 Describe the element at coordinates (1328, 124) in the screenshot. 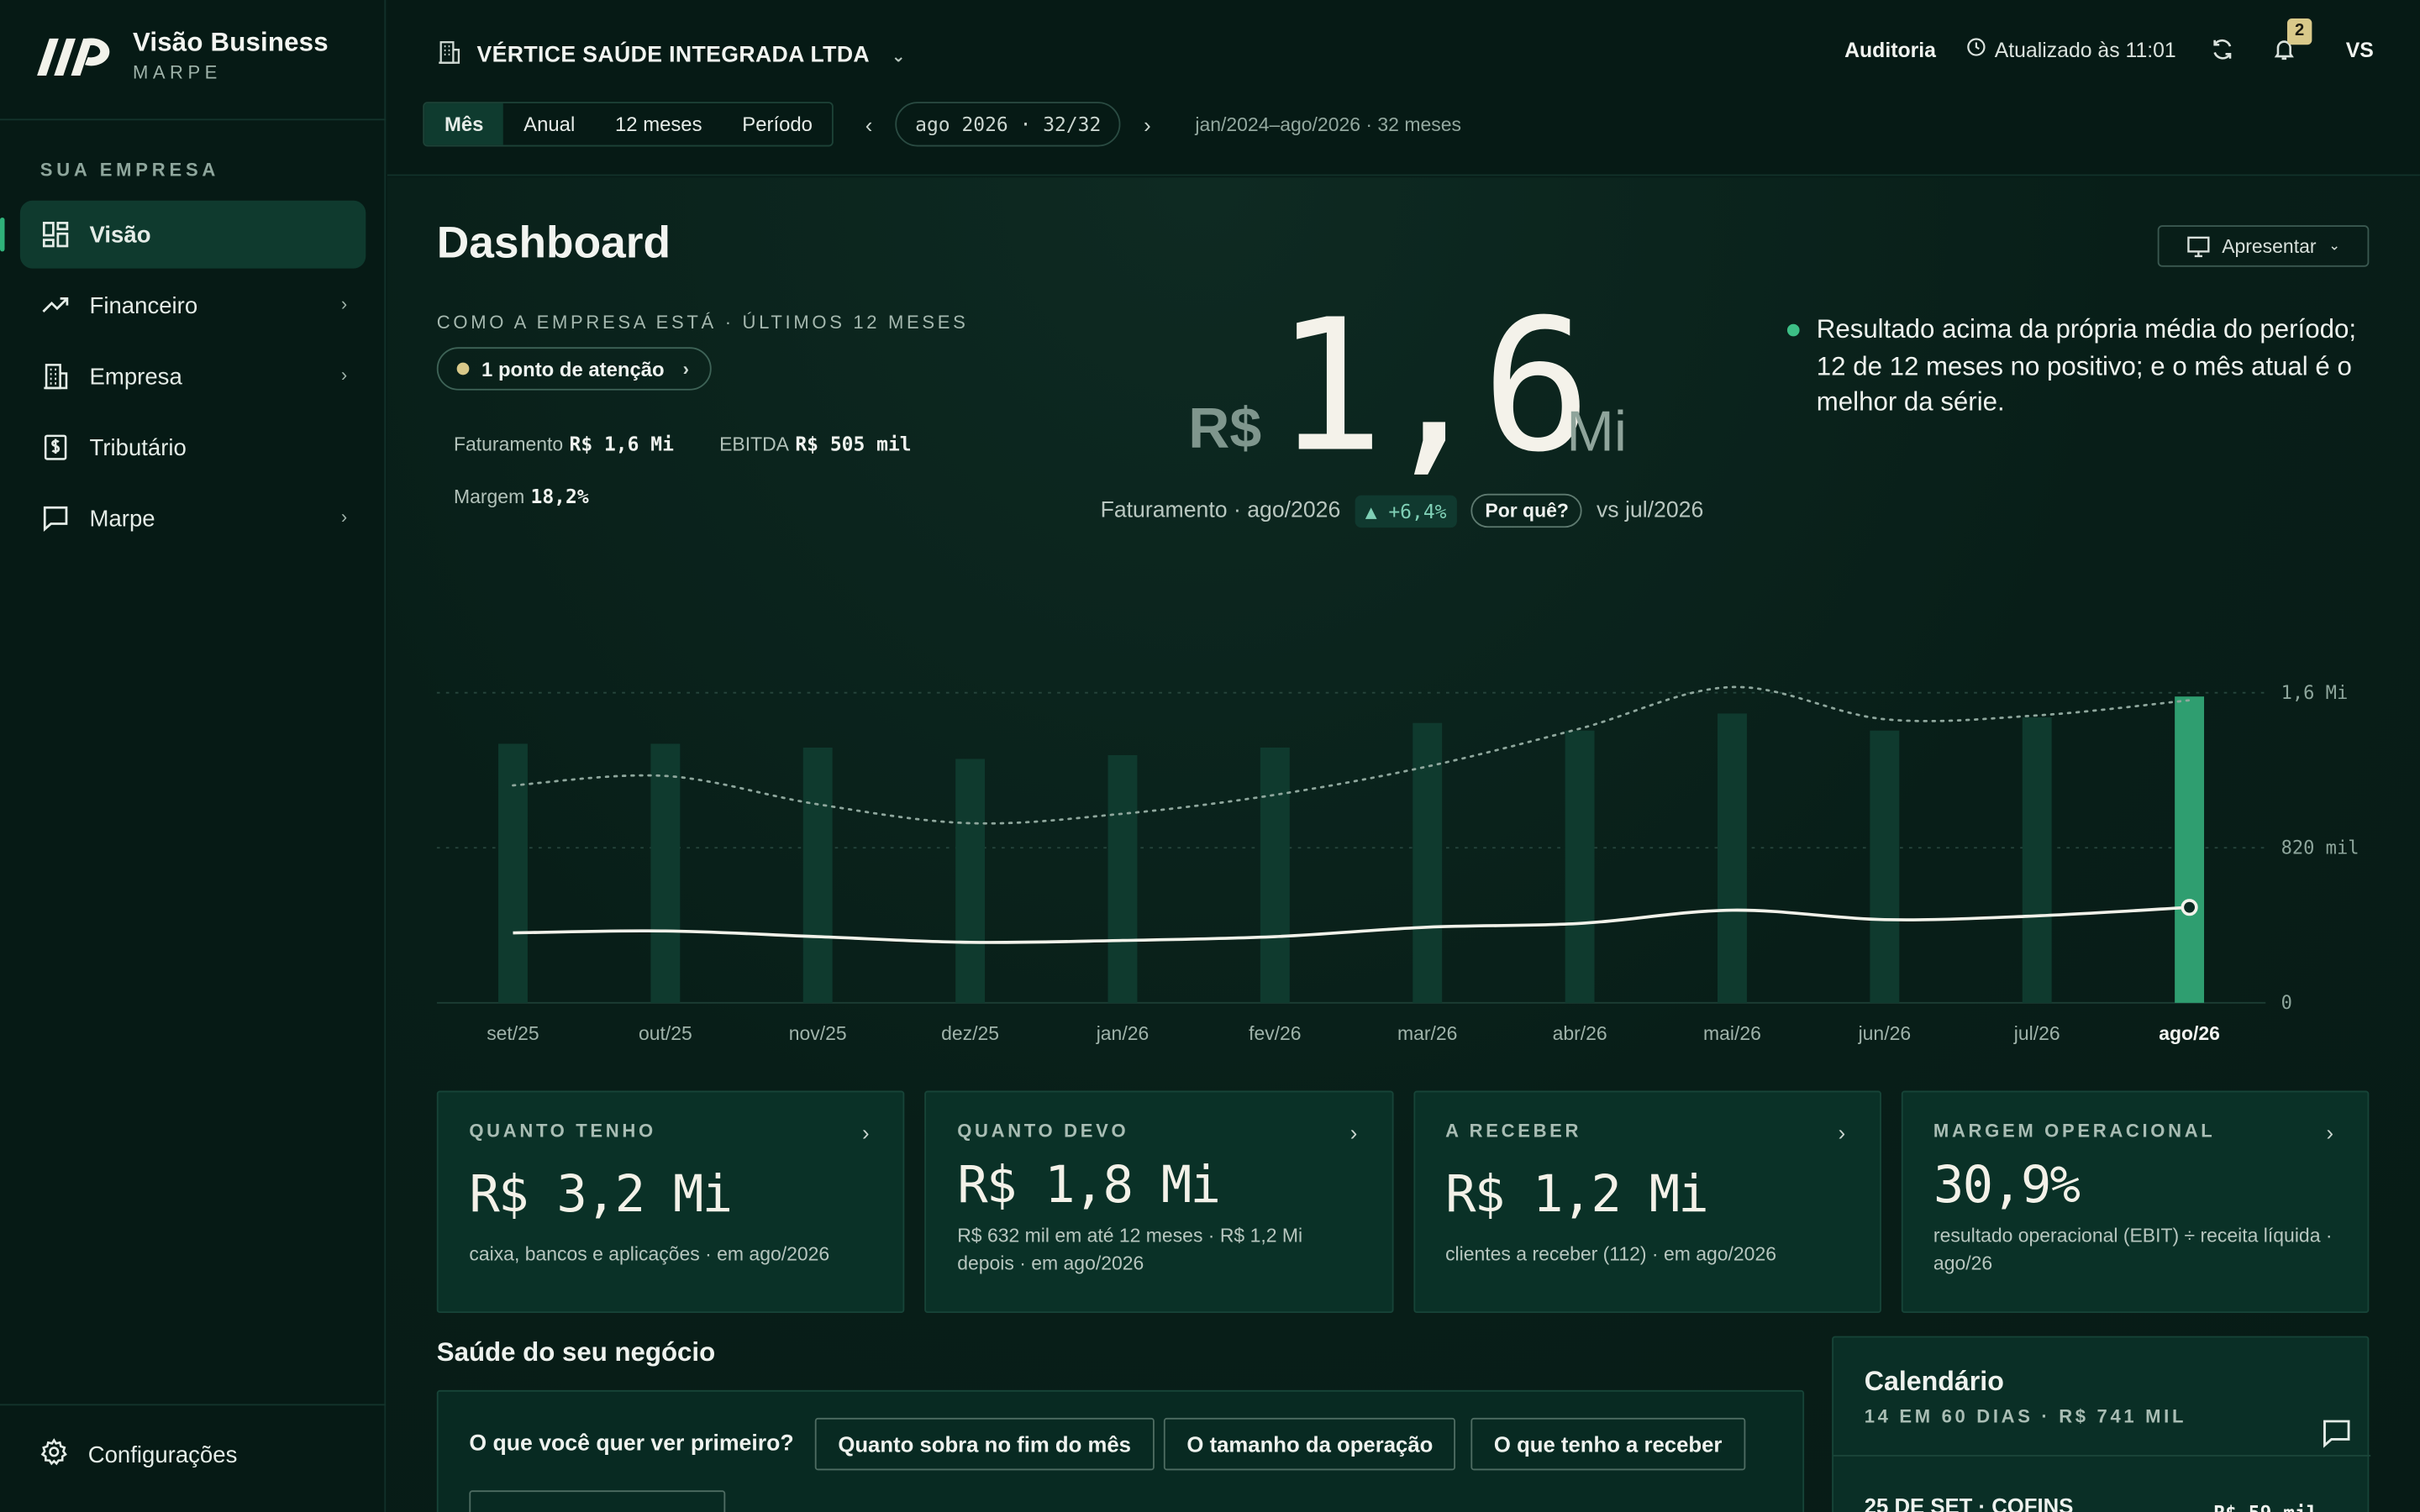

I see `period-range-label: jan/2024–ago/2026 · 32 meses` at that location.